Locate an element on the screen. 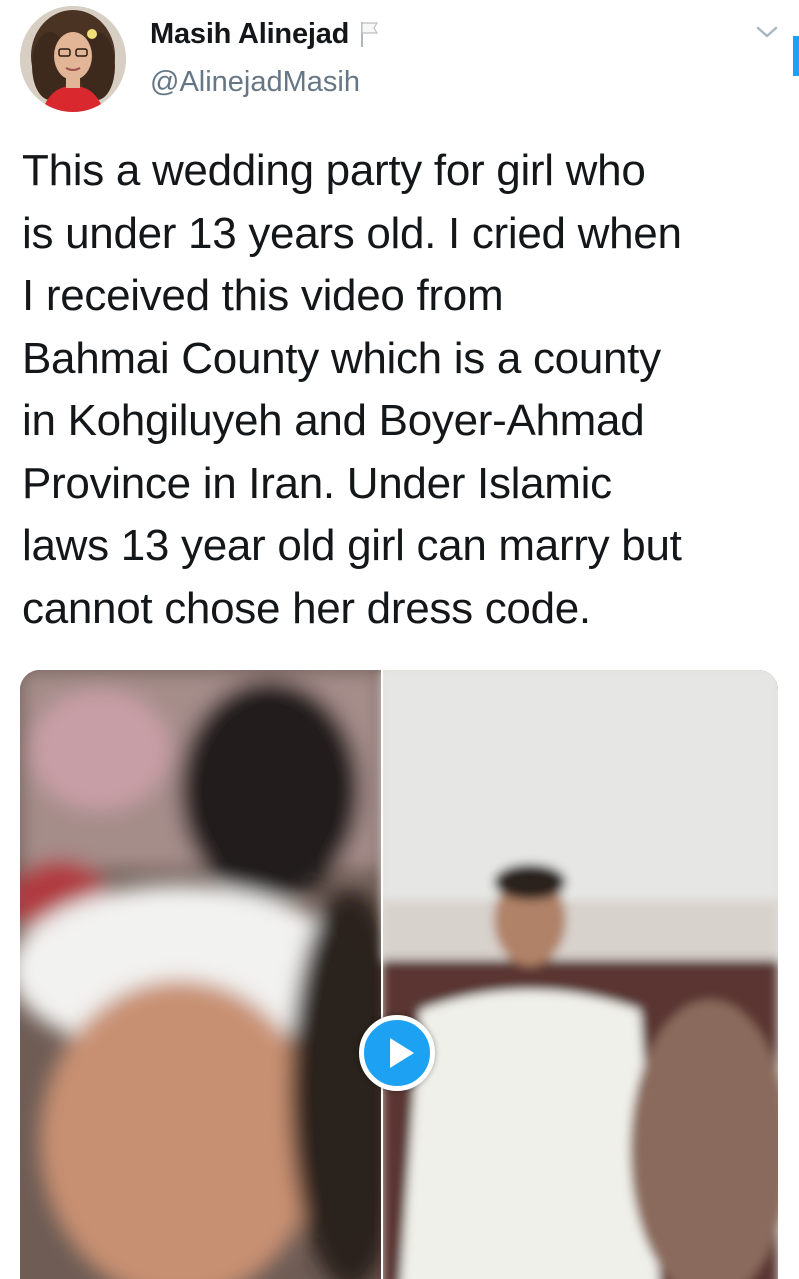  tweet-header: Masih Alinejad @AlinejadMasih is located at coordinates (399, 60).